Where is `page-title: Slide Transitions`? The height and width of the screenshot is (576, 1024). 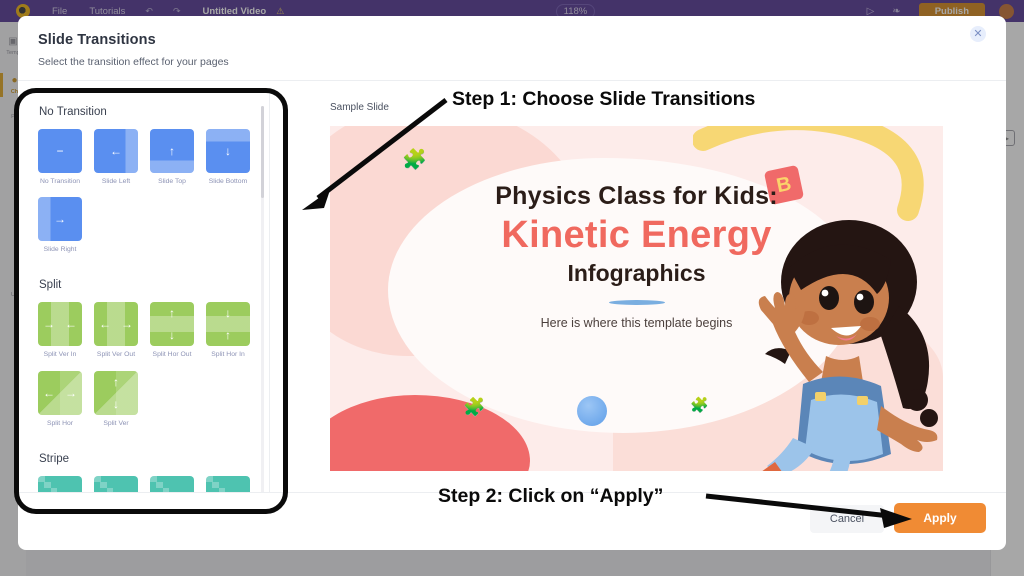
page-title: Slide Transitions is located at coordinates (97, 40).